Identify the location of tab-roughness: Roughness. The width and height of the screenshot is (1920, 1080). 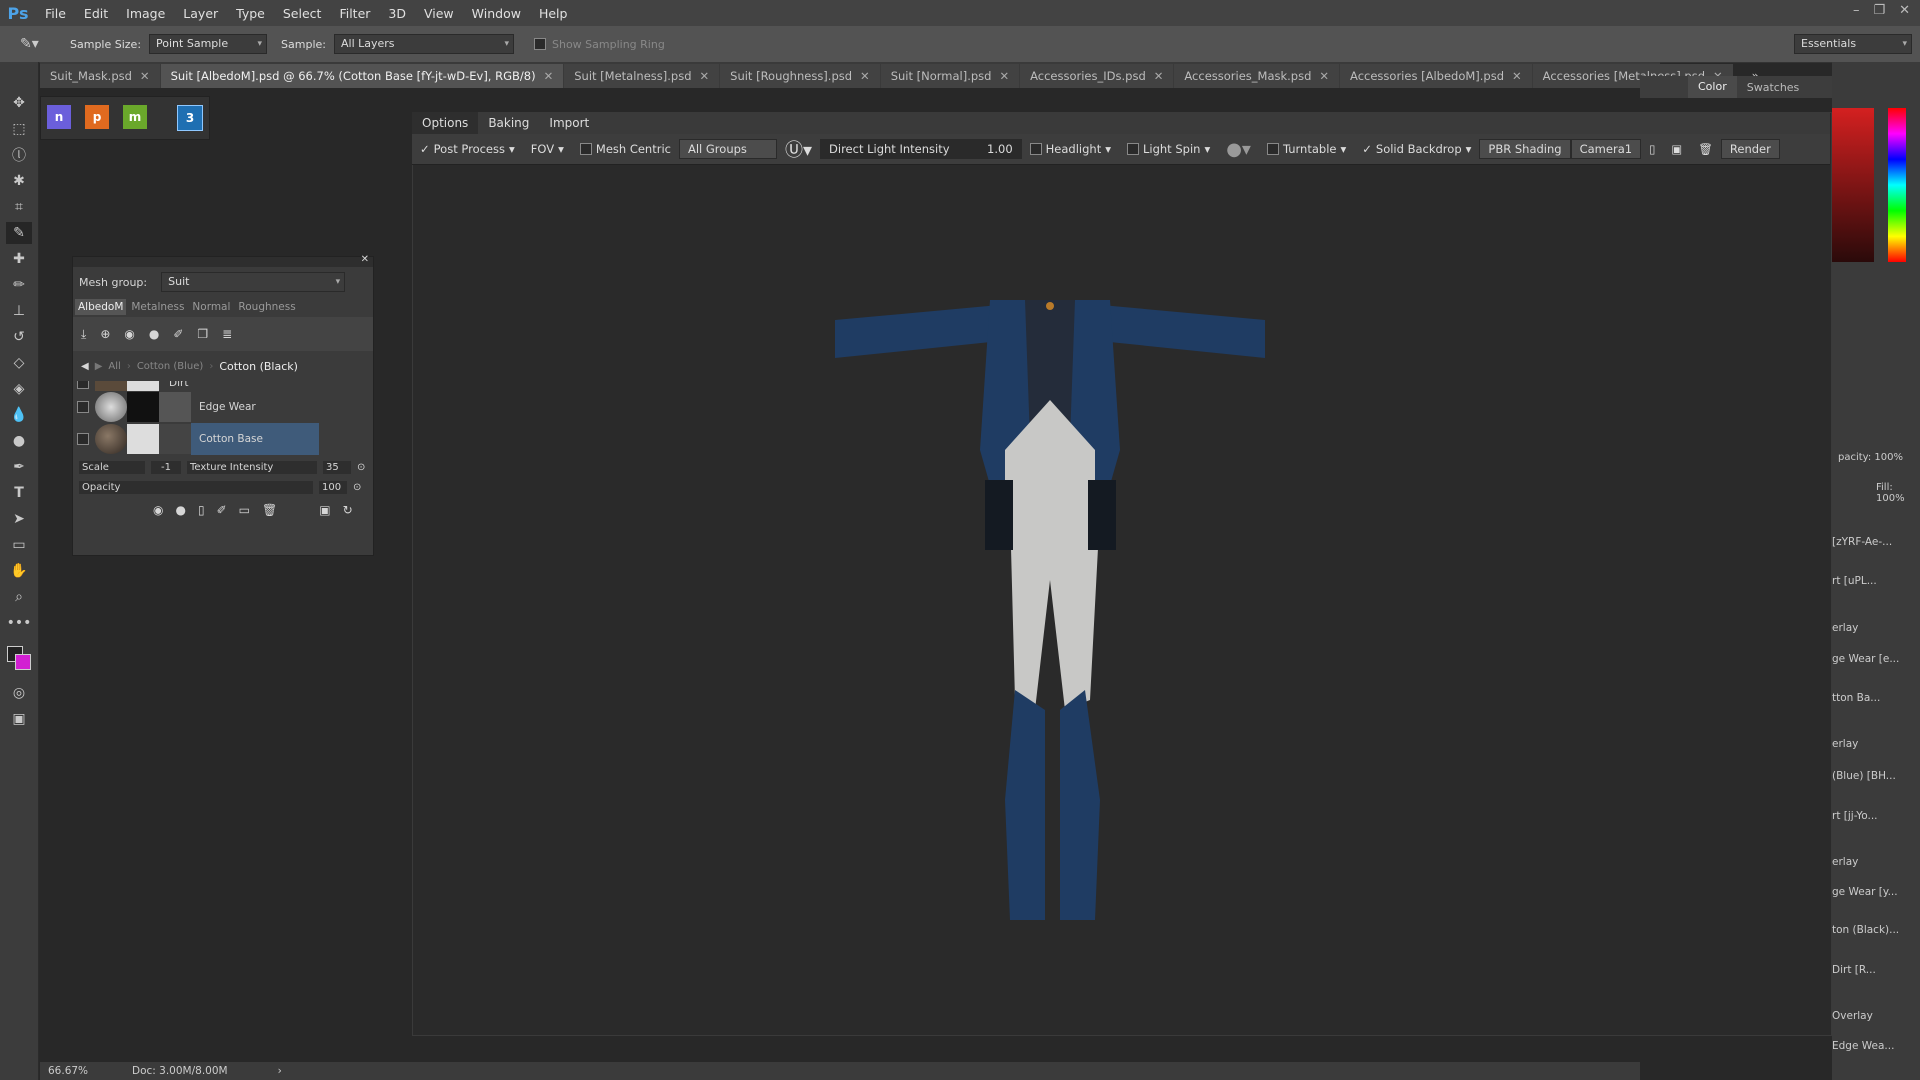
(266, 307).